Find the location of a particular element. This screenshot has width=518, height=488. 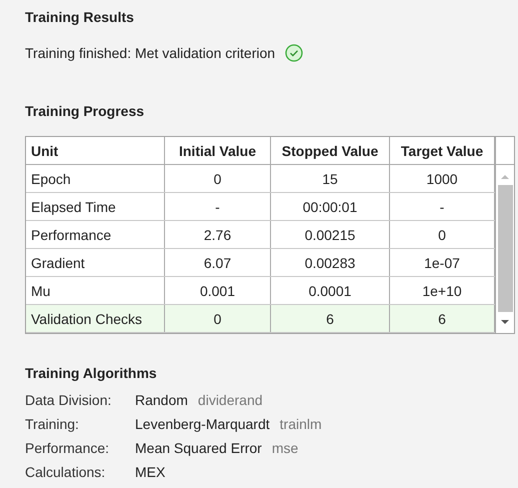

field-label: Data Division: is located at coordinates (68, 400).